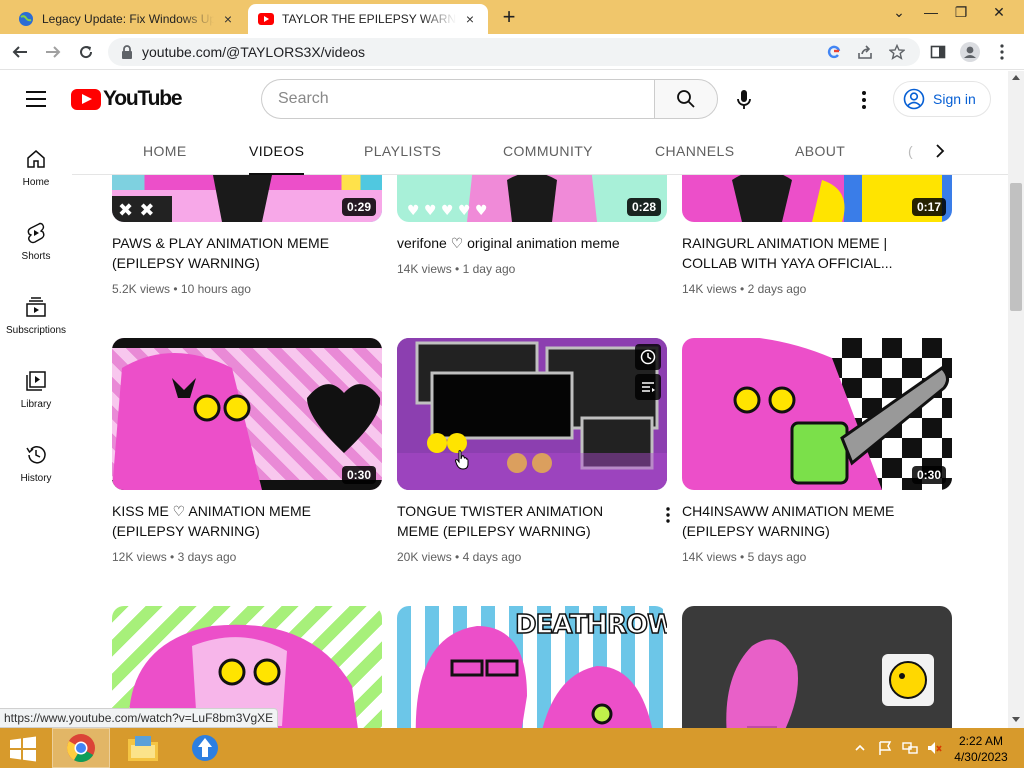 This screenshot has width=1024, height=768. Describe the element at coordinates (1016, 399) in the screenshot. I see `page-scrollbar` at that location.